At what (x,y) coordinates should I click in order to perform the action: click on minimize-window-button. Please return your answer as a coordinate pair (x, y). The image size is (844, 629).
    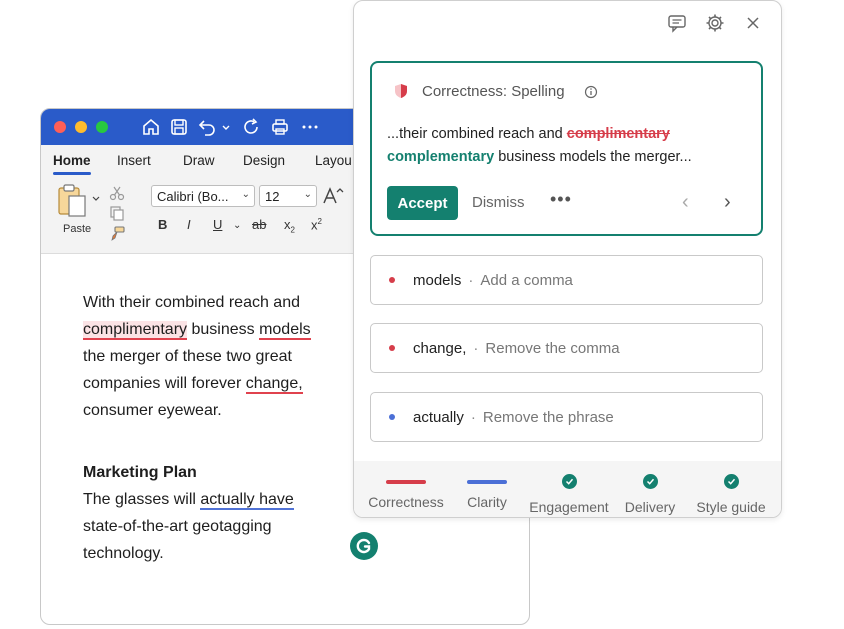
    Looking at the image, I should click on (81, 127).